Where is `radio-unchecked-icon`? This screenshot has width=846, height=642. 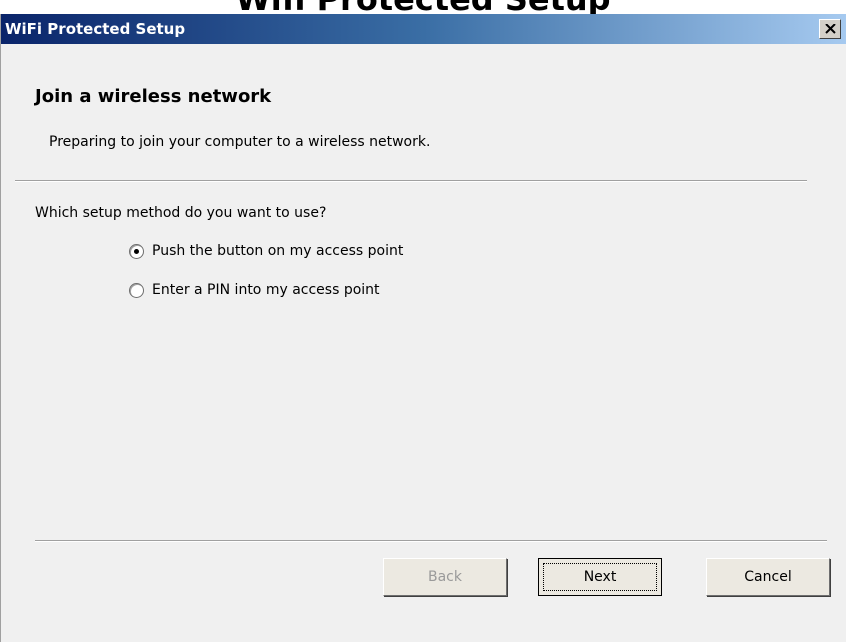
radio-unchecked-icon is located at coordinates (136, 290).